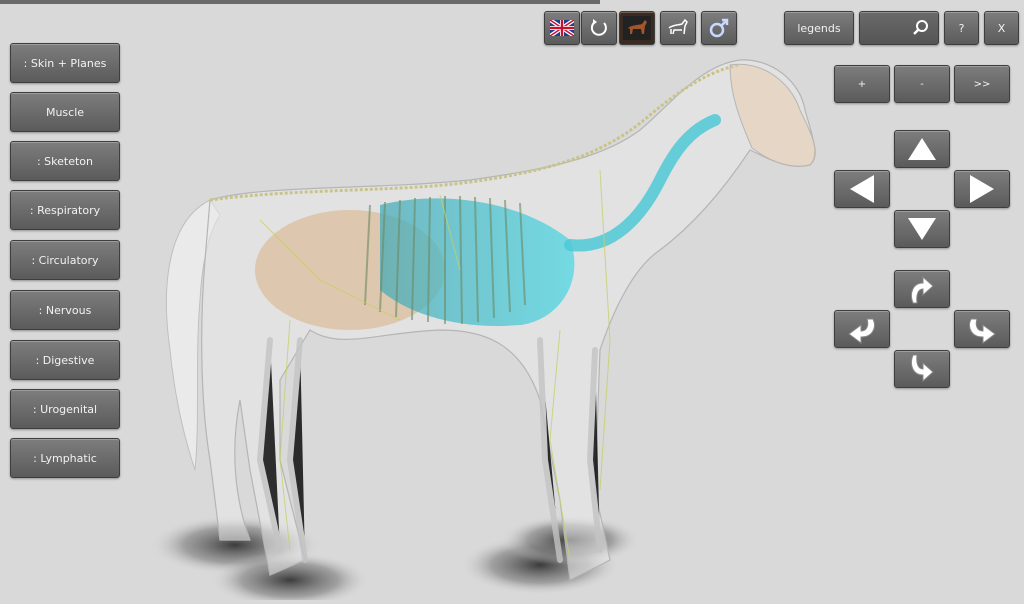  I want to click on close-label: X, so click(1001, 28).